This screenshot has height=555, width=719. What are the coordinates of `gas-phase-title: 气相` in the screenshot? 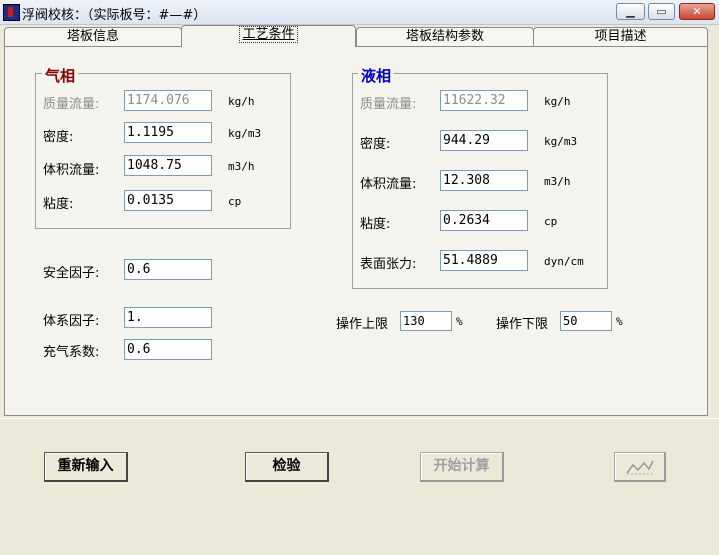 It's located at (60, 75).